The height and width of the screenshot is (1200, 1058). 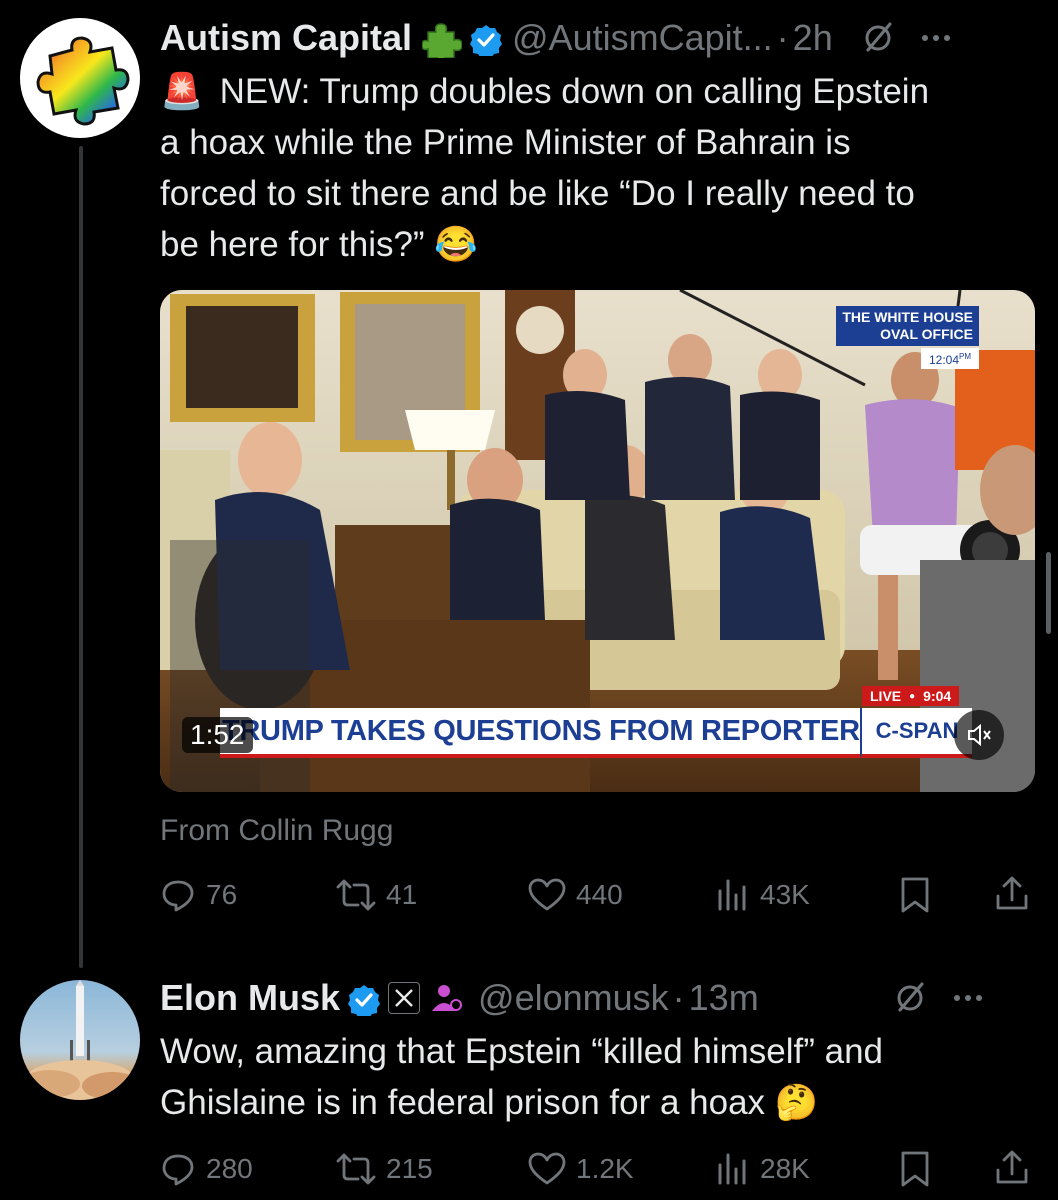 What do you see at coordinates (384, 1169) in the screenshot?
I see `post2-repost-button: 215` at bounding box center [384, 1169].